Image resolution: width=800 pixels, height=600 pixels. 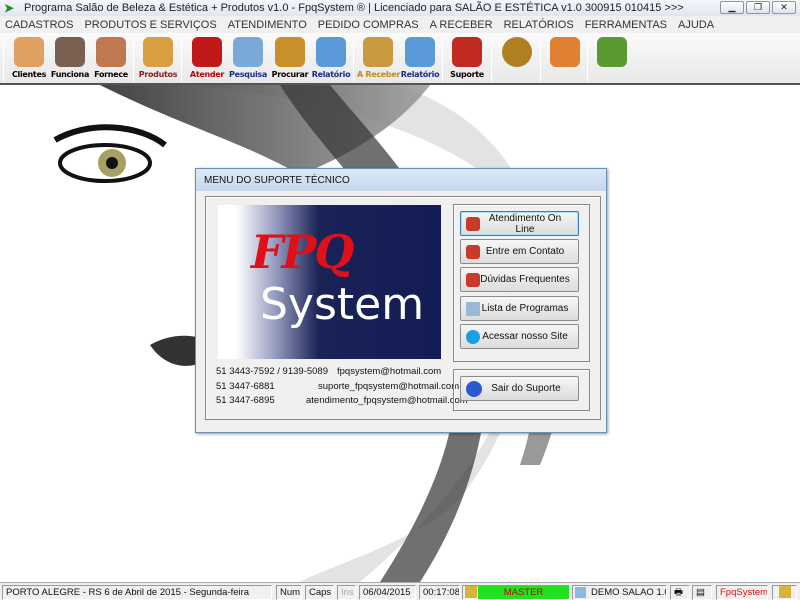 What do you see at coordinates (29, 74) in the screenshot?
I see `toolbar-label: Clientes` at bounding box center [29, 74].